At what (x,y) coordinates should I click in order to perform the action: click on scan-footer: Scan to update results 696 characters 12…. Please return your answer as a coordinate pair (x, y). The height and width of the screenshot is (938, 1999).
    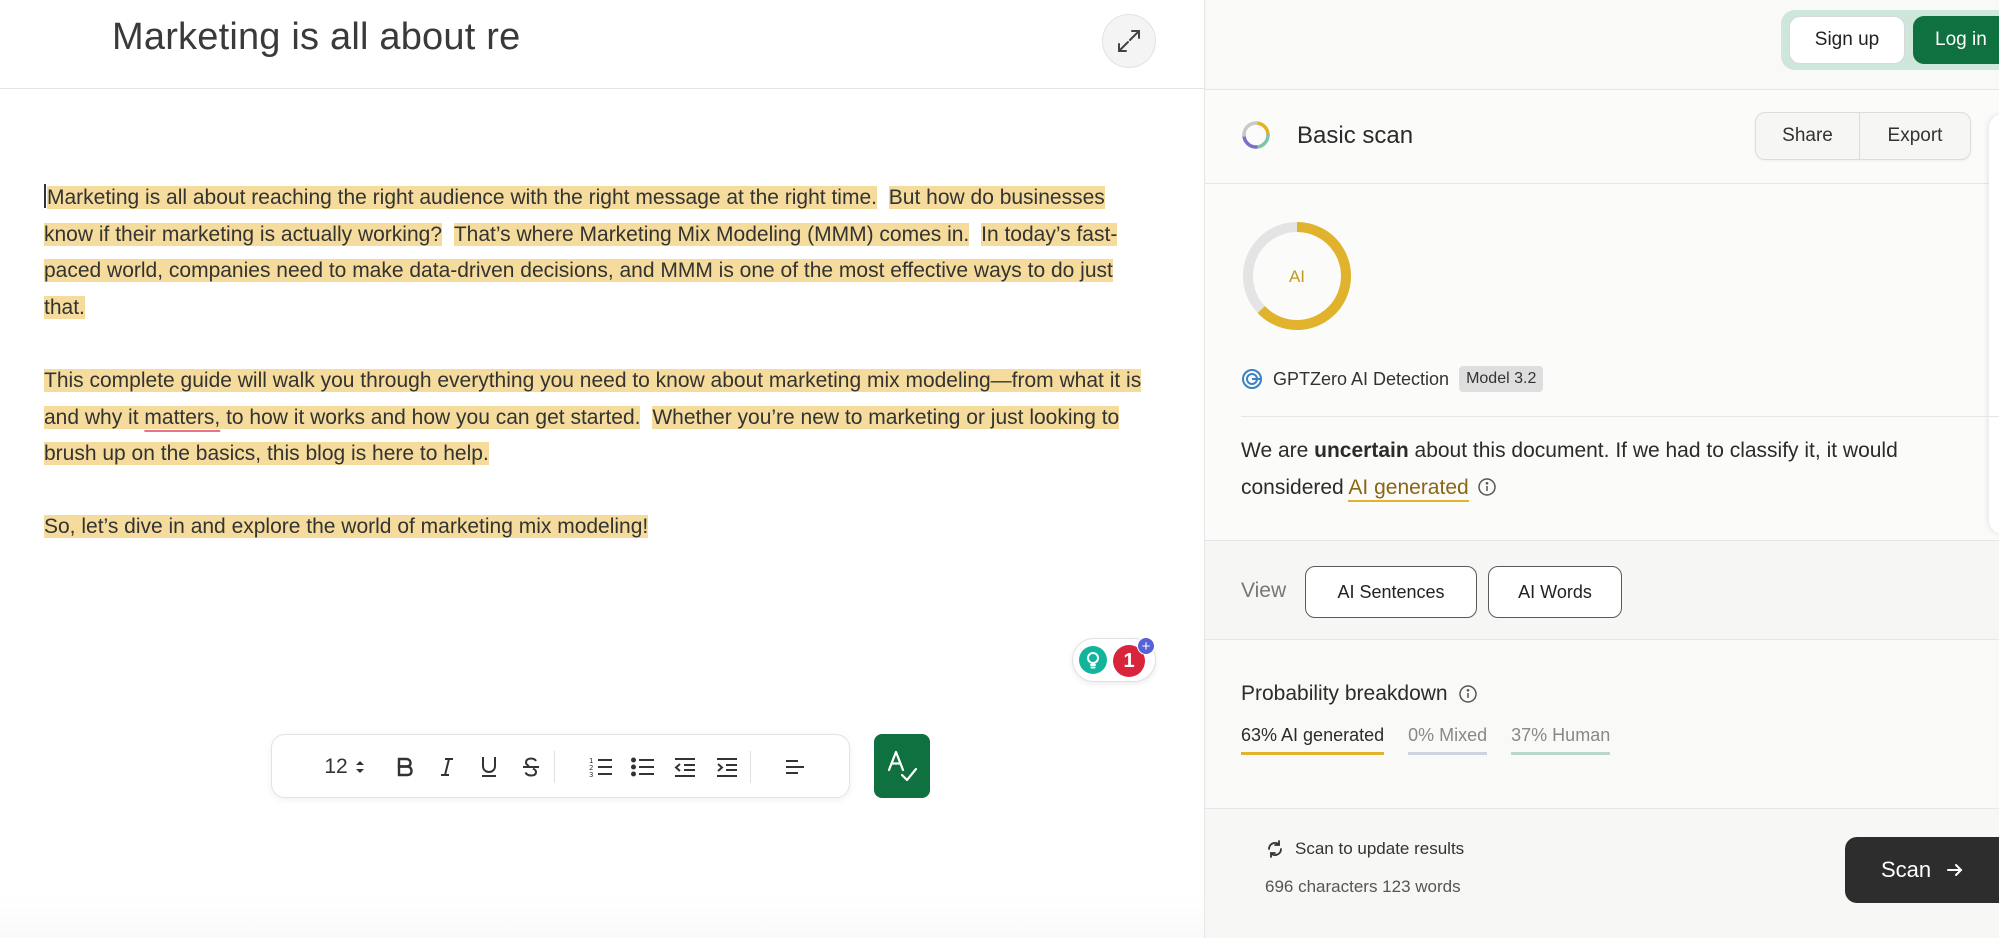
    Looking at the image, I should click on (1602, 873).